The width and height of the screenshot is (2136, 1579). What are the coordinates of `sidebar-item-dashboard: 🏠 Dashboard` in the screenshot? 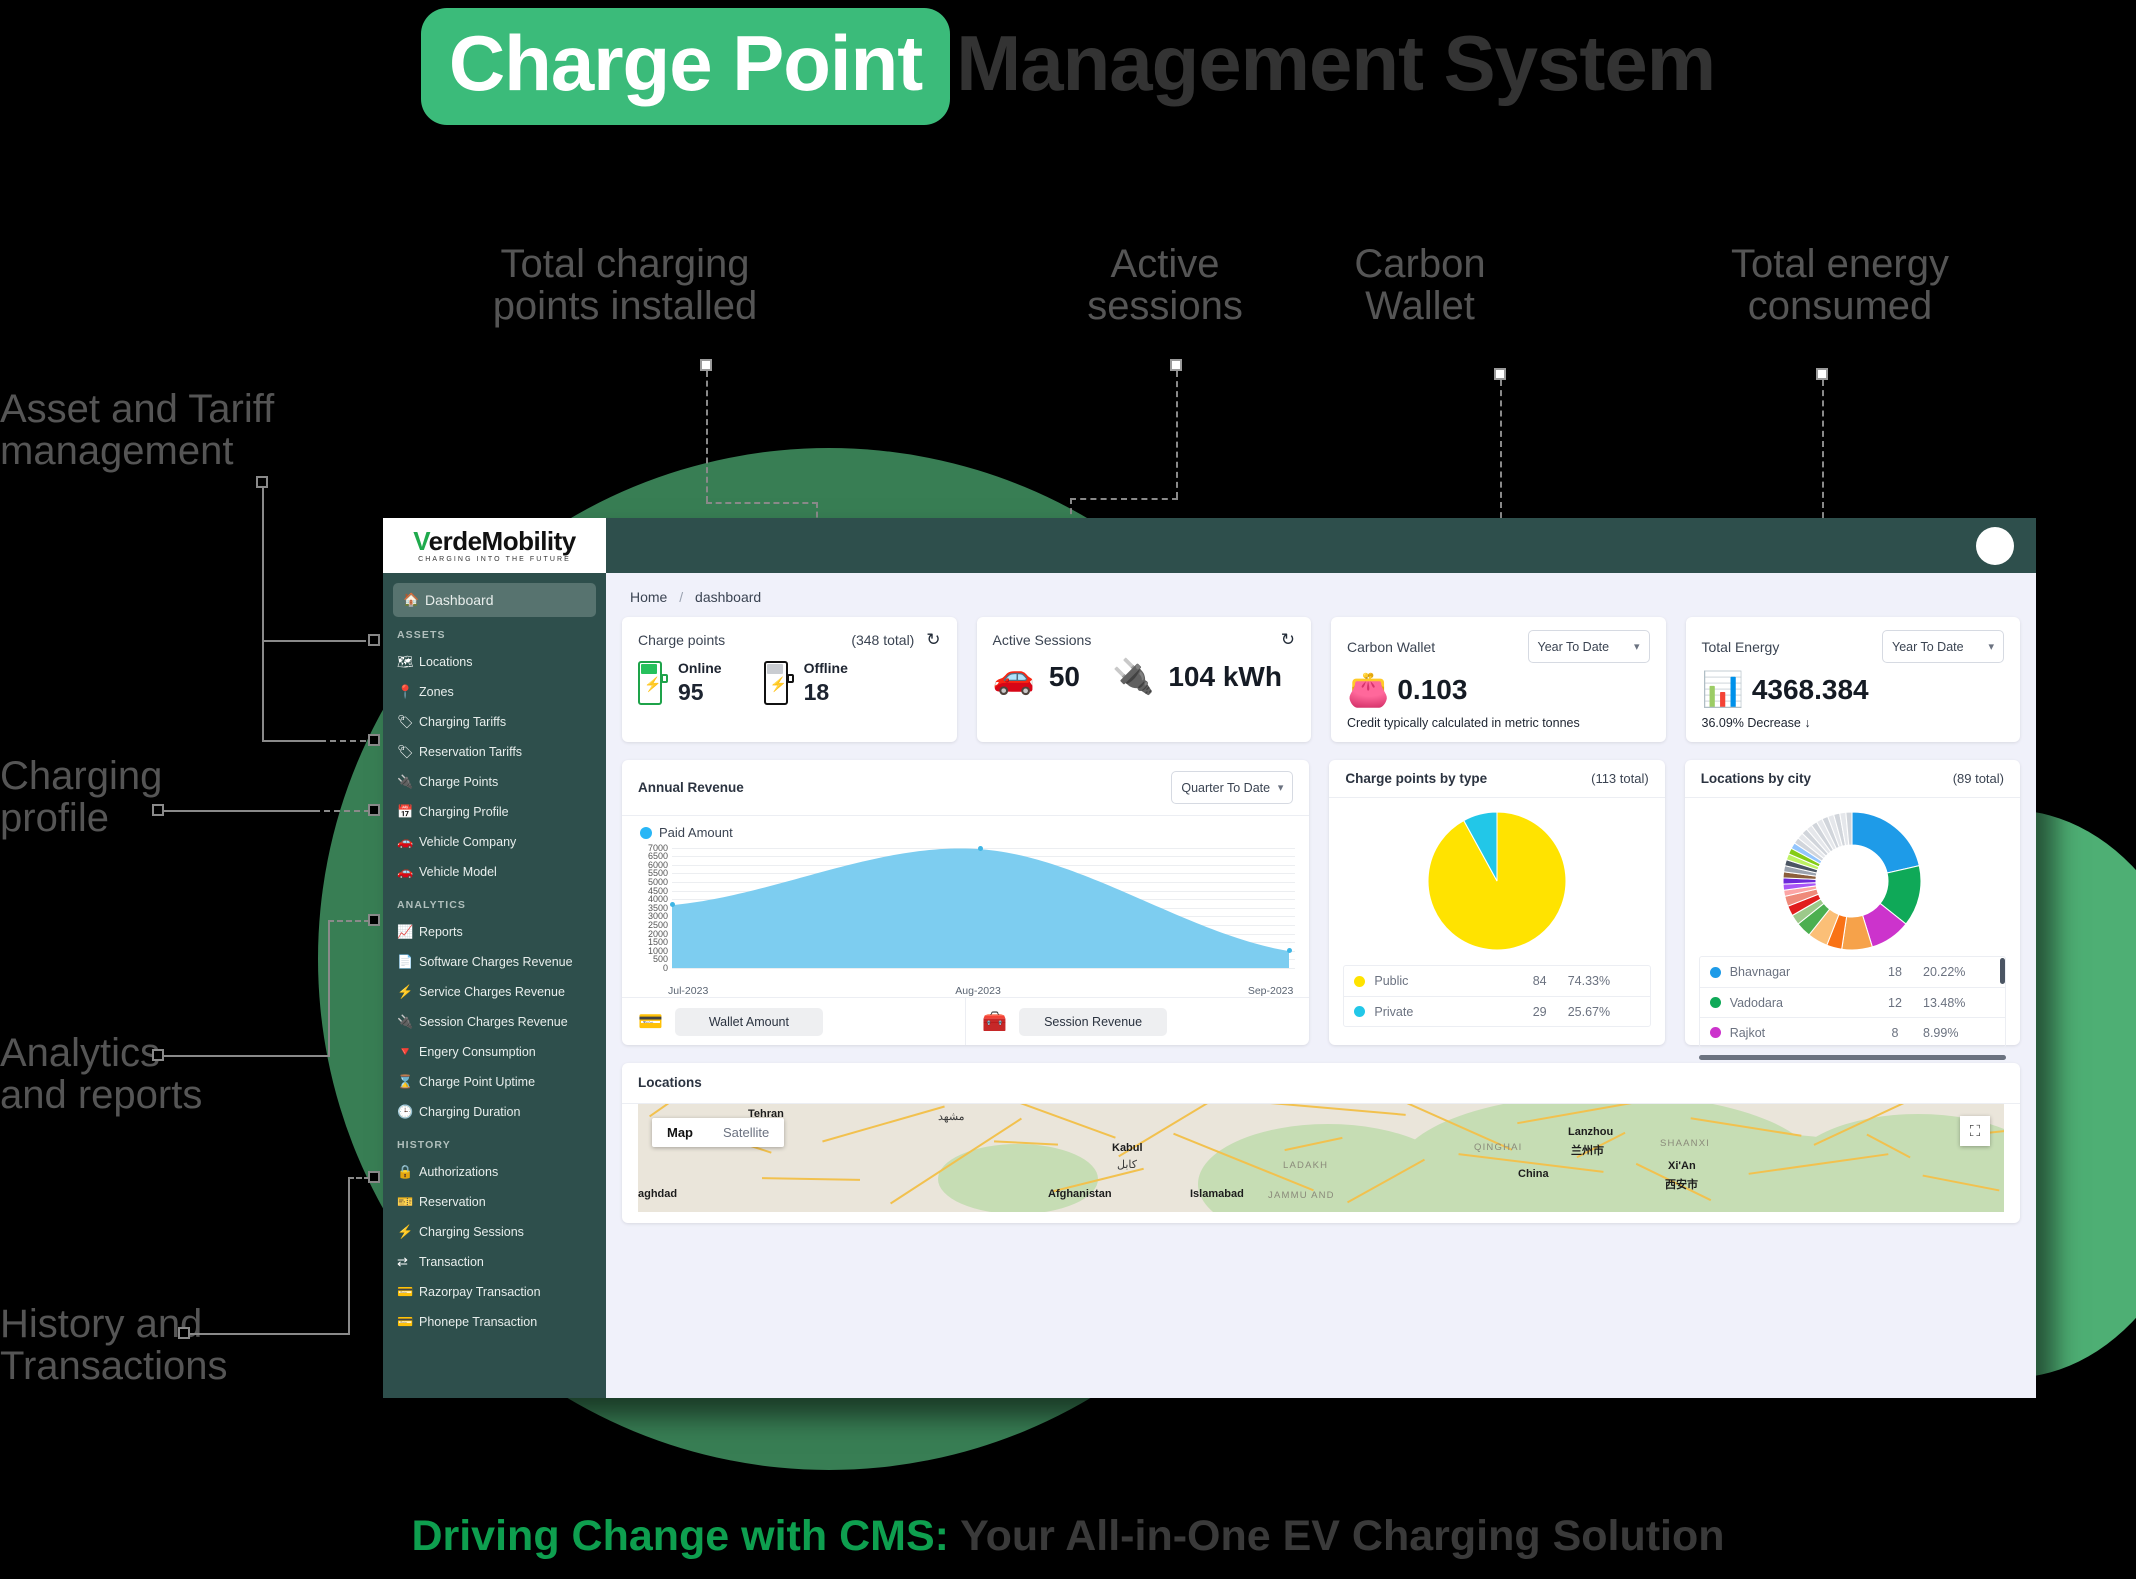 It's located at (494, 600).